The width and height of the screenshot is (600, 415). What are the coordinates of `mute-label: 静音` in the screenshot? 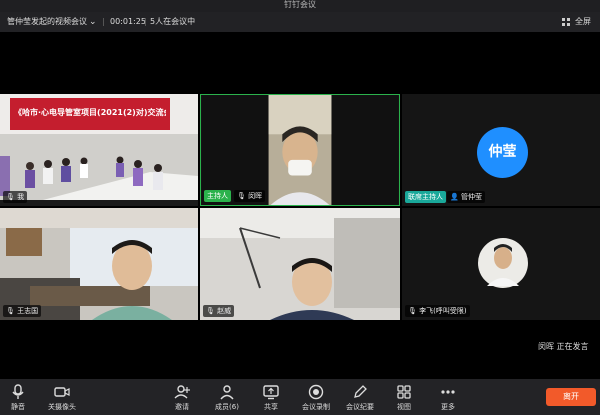 It's located at (18, 407).